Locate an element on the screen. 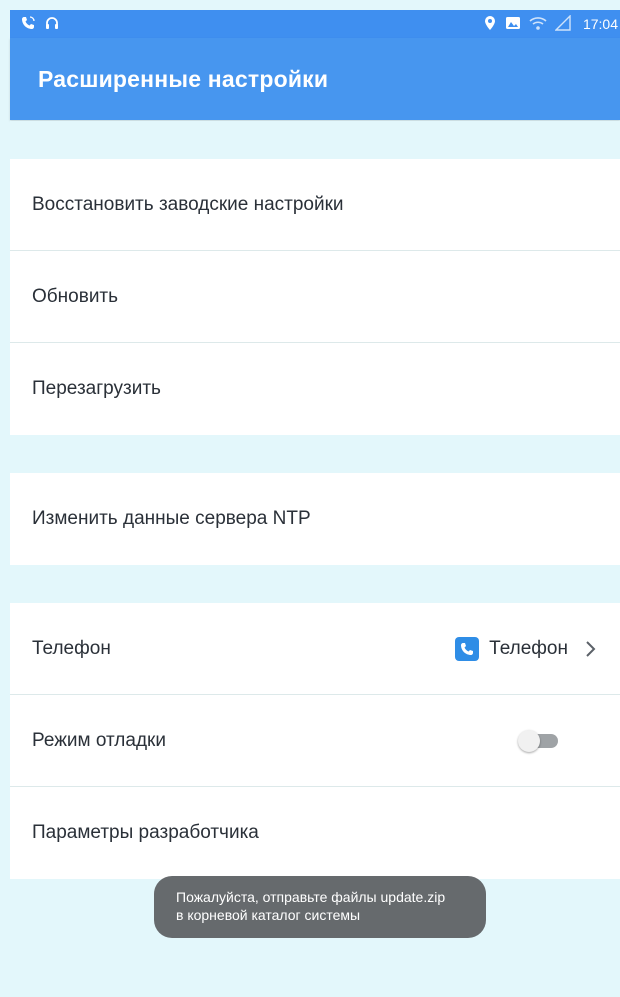 This screenshot has width=620, height=997. ntp-section: Изменить данные сервера NTP is located at coordinates (315, 519).